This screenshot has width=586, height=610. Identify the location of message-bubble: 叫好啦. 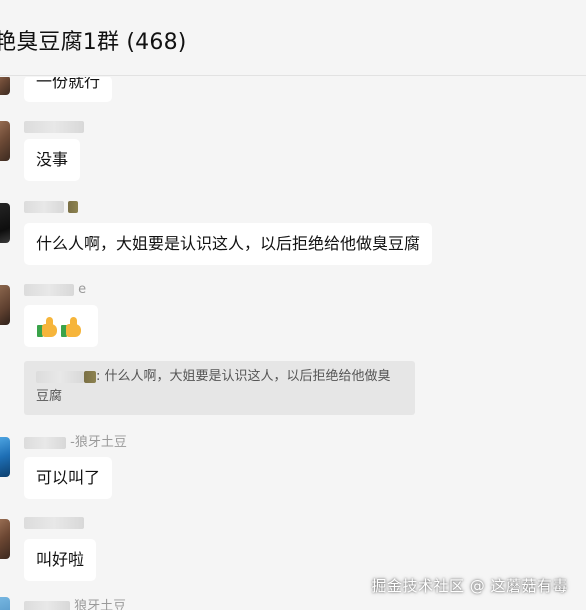
(60, 560).